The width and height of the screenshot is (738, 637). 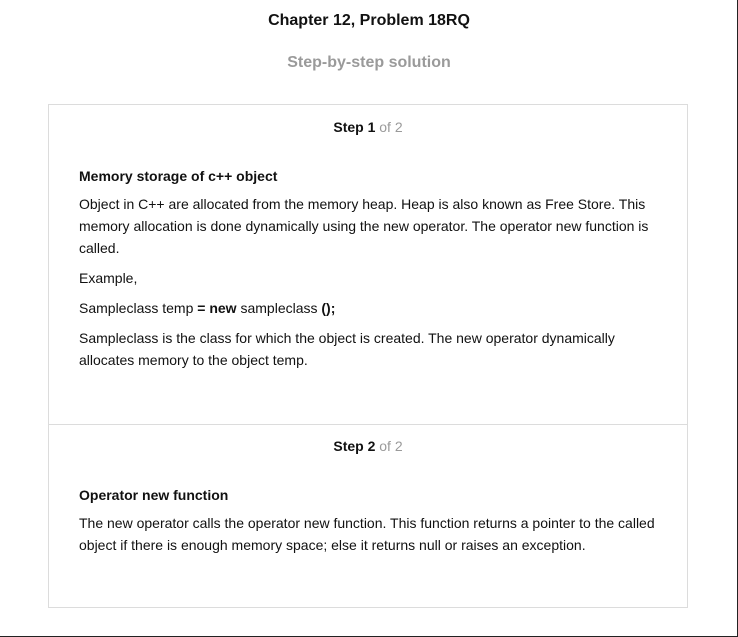 What do you see at coordinates (369, 20) in the screenshot?
I see `page-title: Chapter 12, Problem 18RQ` at bounding box center [369, 20].